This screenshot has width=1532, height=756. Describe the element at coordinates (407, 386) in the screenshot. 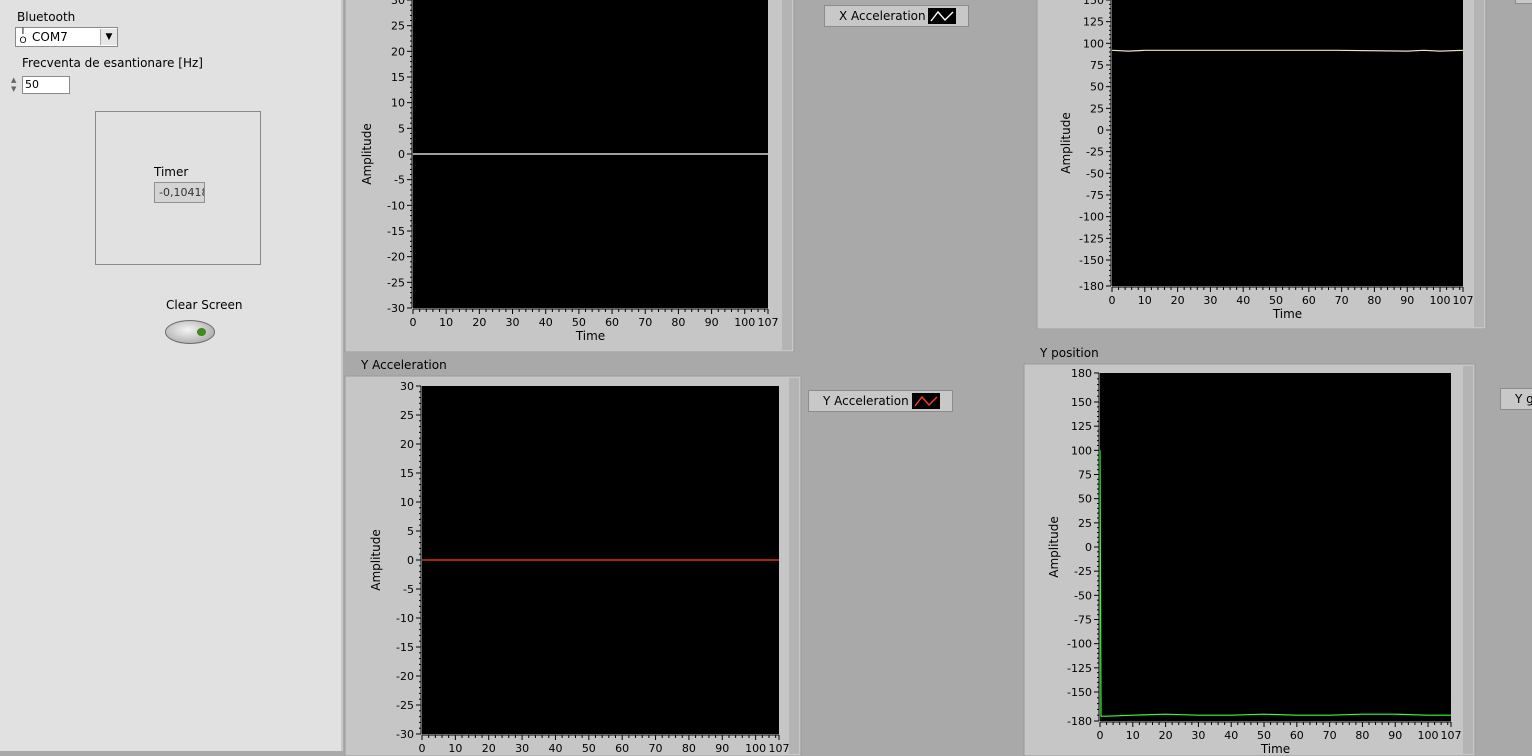

I see `y-tick-label: 30` at that location.